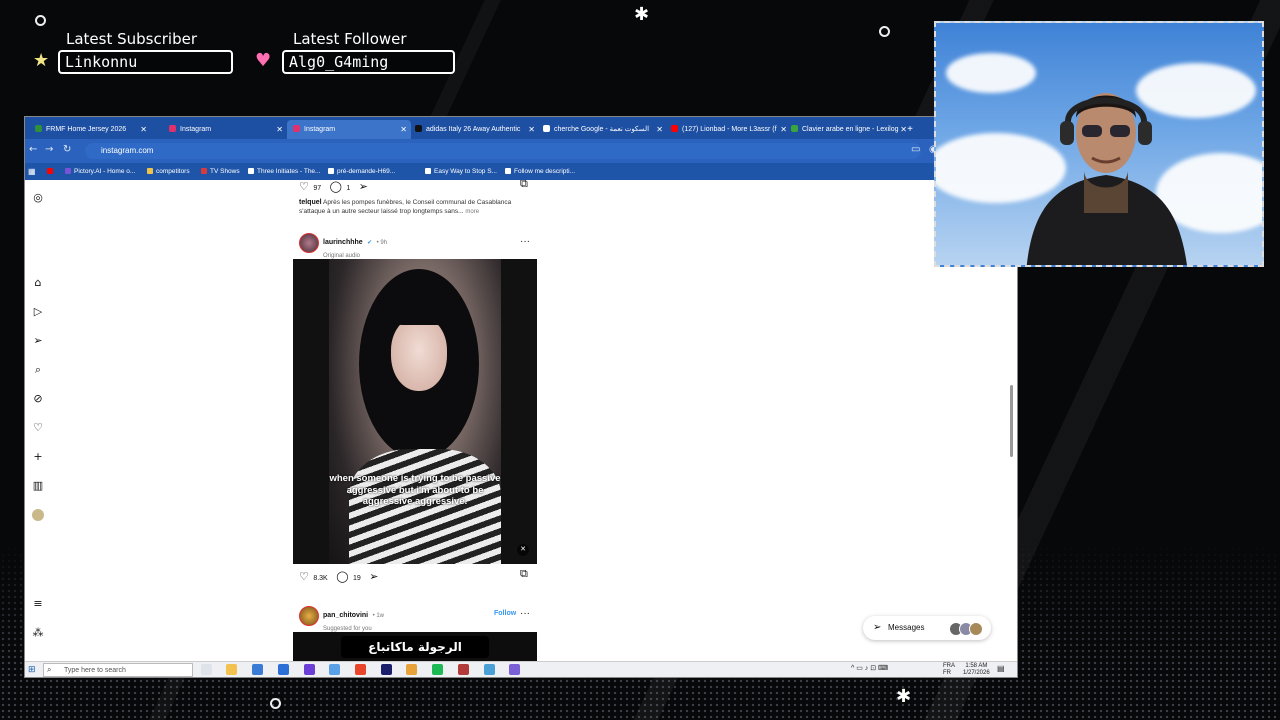 Image resolution: width=1280 pixels, height=720 pixels. Describe the element at coordinates (489, 669) in the screenshot. I see `calculator-icon` at that location.